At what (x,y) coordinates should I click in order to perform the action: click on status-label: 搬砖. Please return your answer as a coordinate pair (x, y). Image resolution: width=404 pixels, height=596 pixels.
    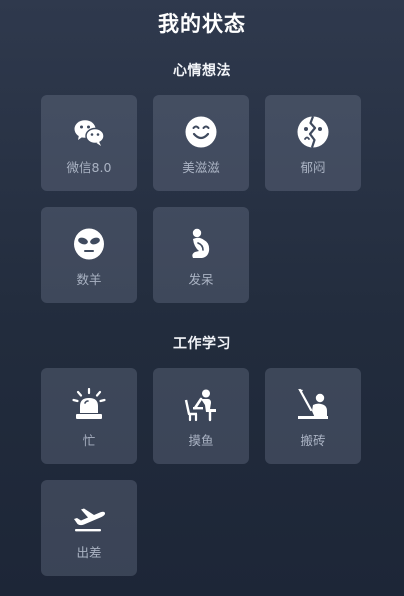
    Looking at the image, I should click on (313, 440).